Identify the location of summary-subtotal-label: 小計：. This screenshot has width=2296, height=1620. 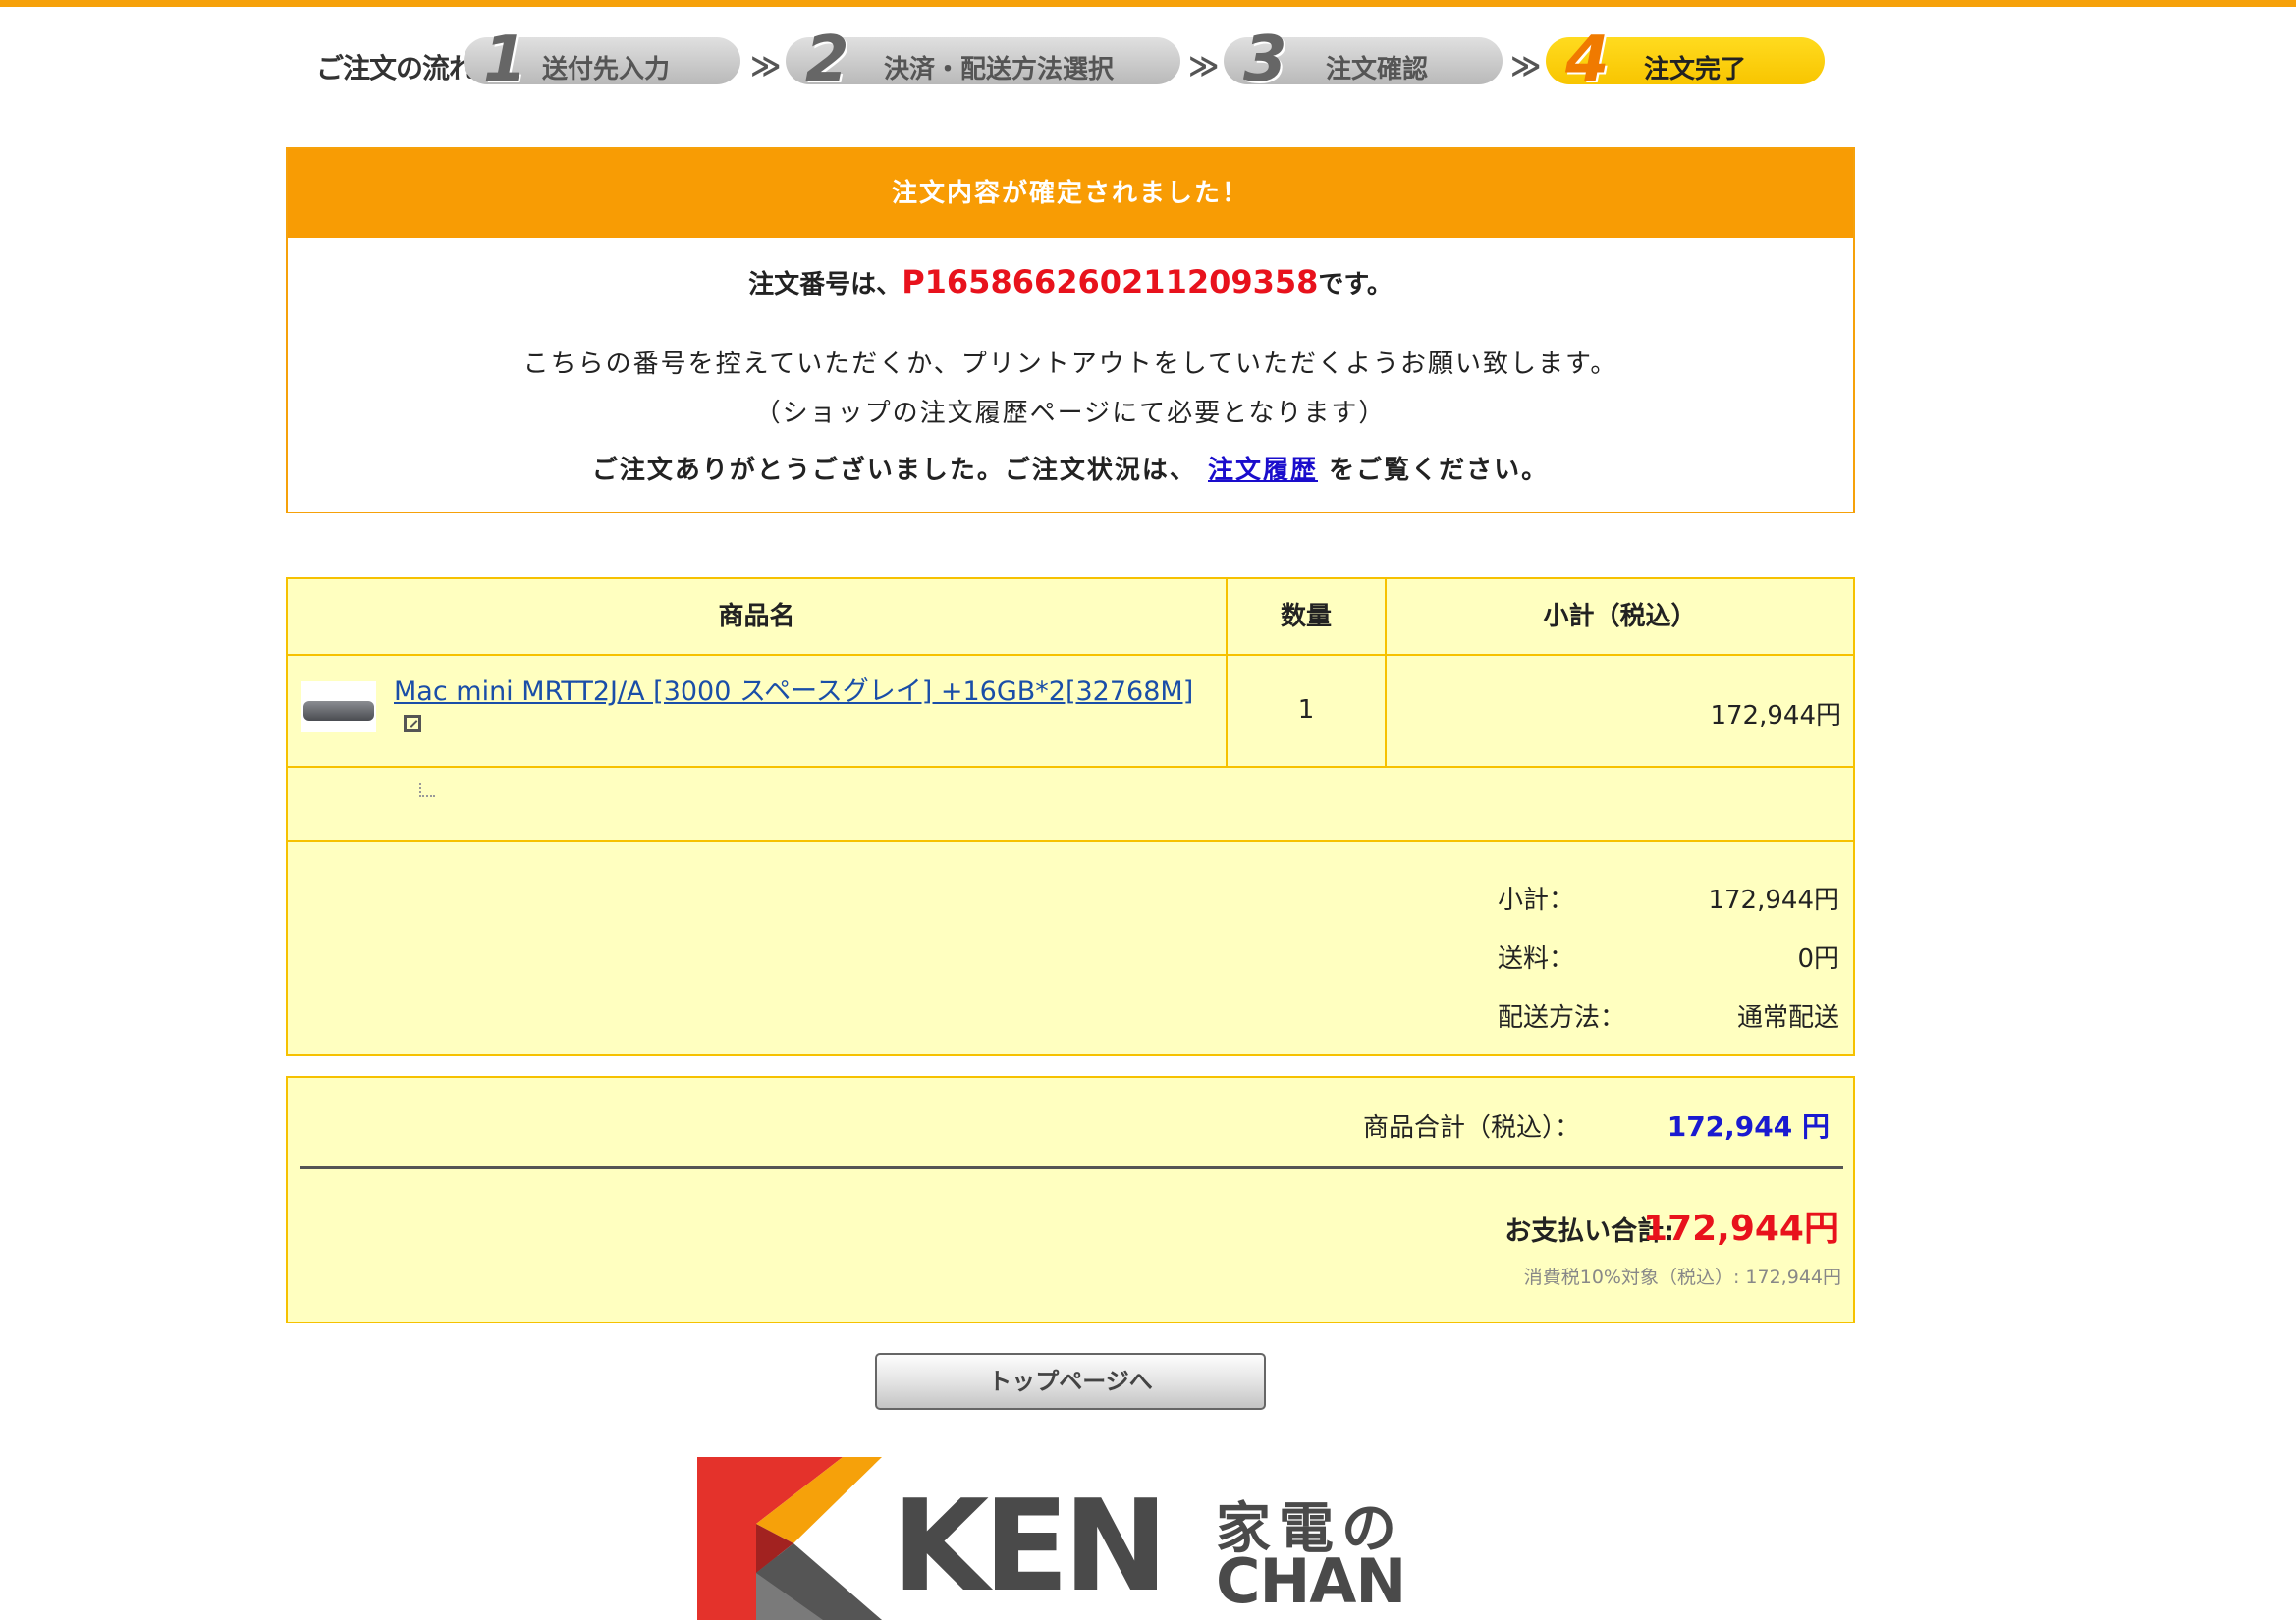
(1536, 900).